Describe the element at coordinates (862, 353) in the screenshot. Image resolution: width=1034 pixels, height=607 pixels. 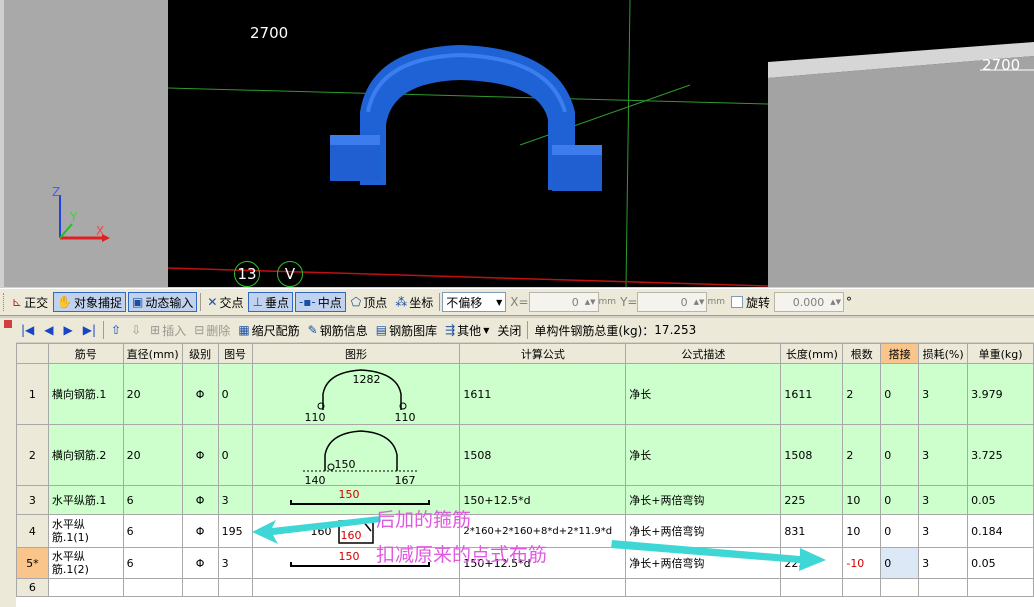
I see `column-header: 根数` at that location.